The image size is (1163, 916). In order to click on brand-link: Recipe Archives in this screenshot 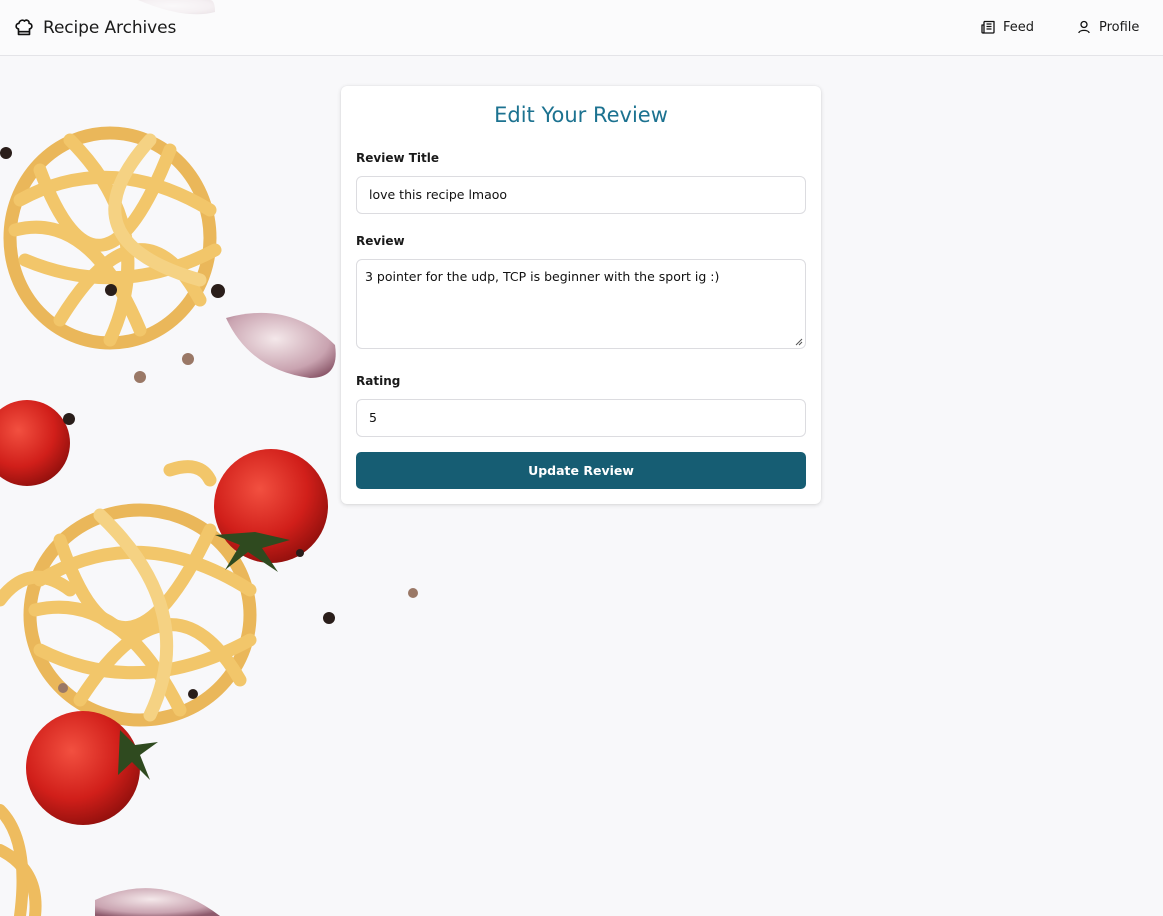, I will do `click(94, 28)`.